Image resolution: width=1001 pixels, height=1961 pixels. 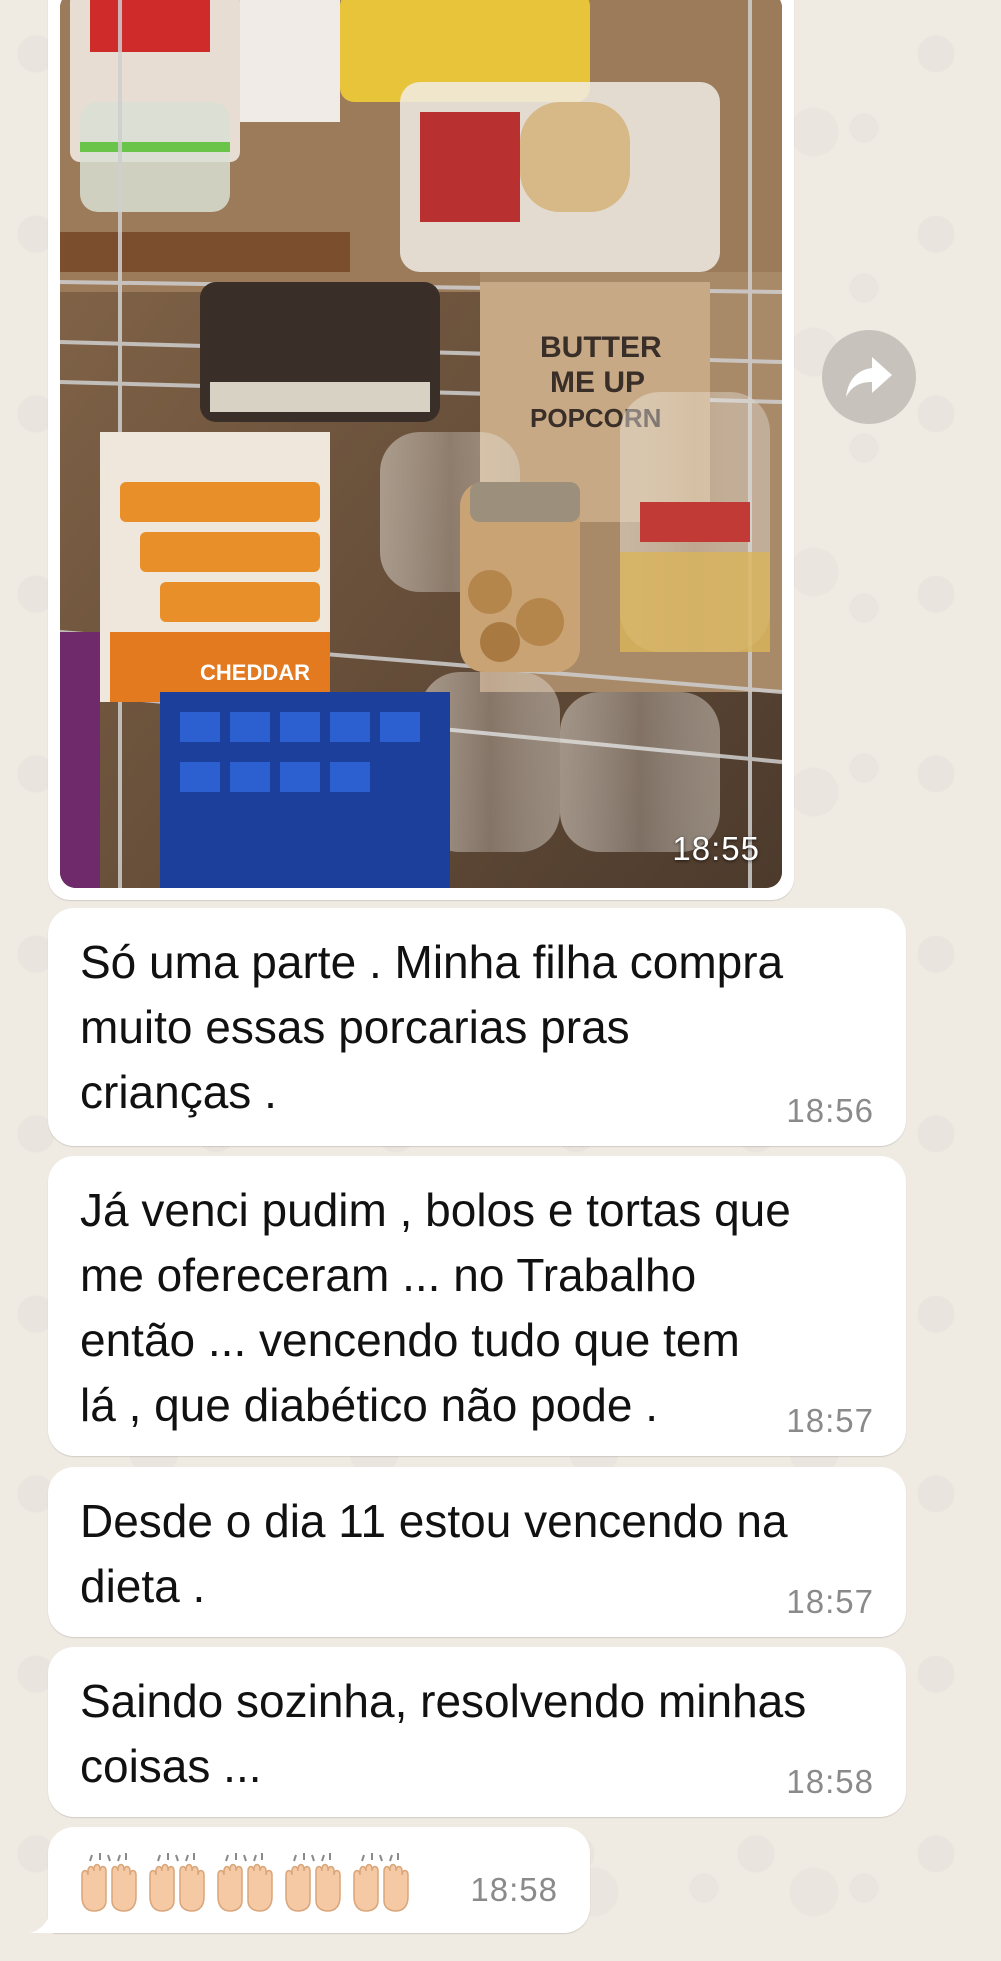 What do you see at coordinates (255, 672) in the screenshot?
I see `svg-text: CHEDDAR` at bounding box center [255, 672].